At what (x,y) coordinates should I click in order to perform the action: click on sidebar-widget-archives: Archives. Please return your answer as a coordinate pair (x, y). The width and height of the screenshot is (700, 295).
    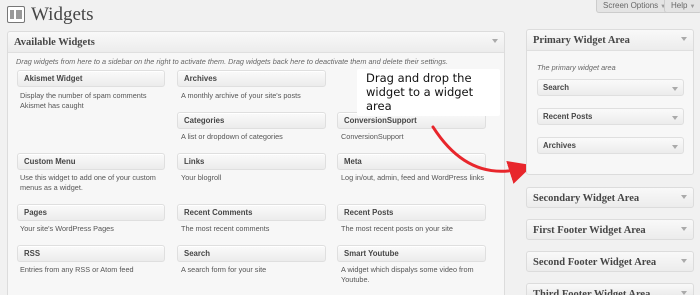
    Looking at the image, I should click on (610, 145).